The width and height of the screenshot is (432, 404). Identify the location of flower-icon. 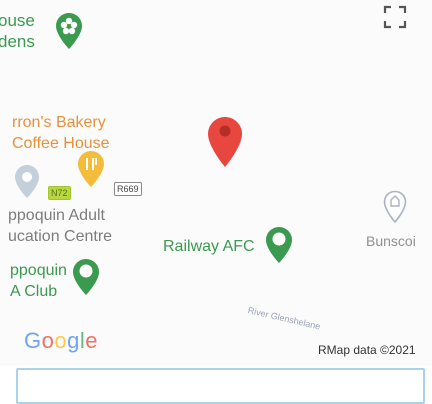
(69, 31).